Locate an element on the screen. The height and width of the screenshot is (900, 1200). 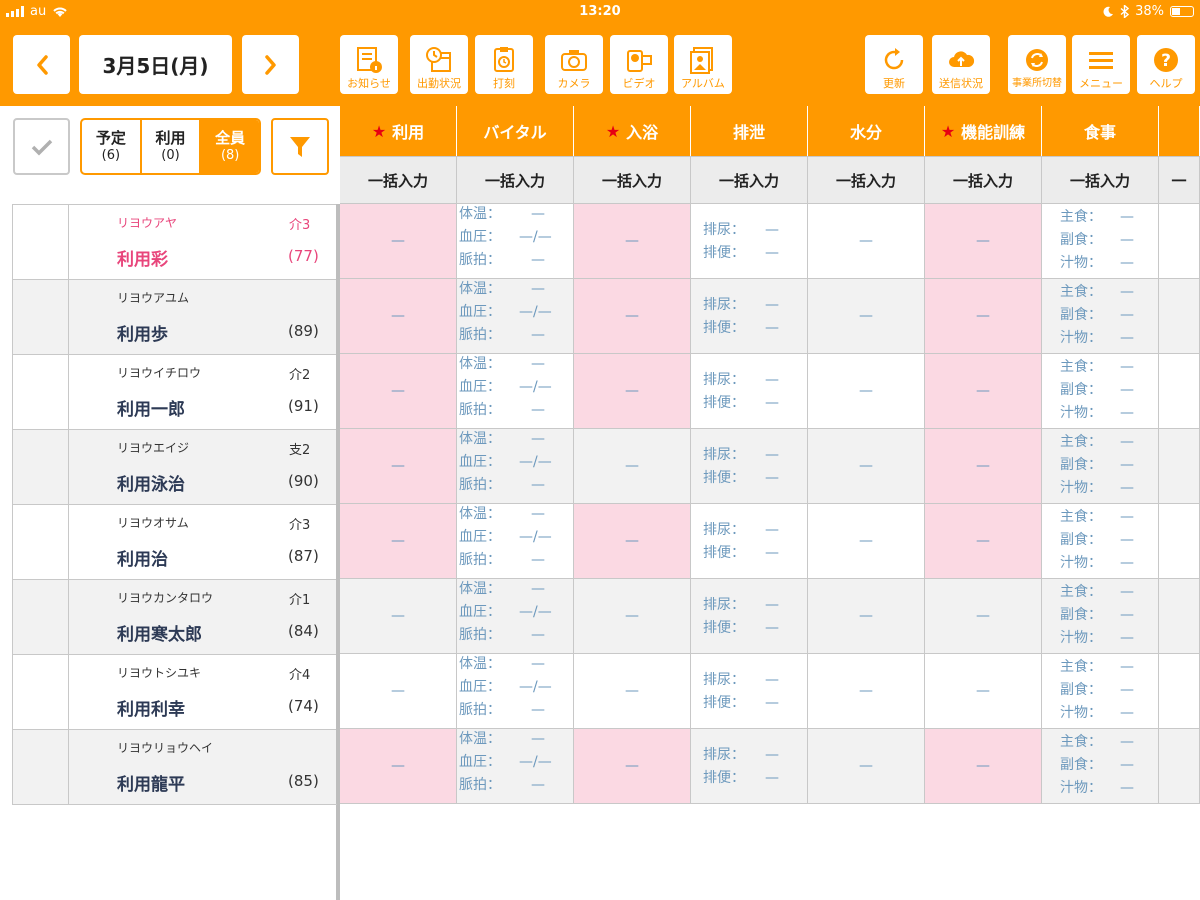
filter-all: 全員 (8) is located at coordinates (230, 146).